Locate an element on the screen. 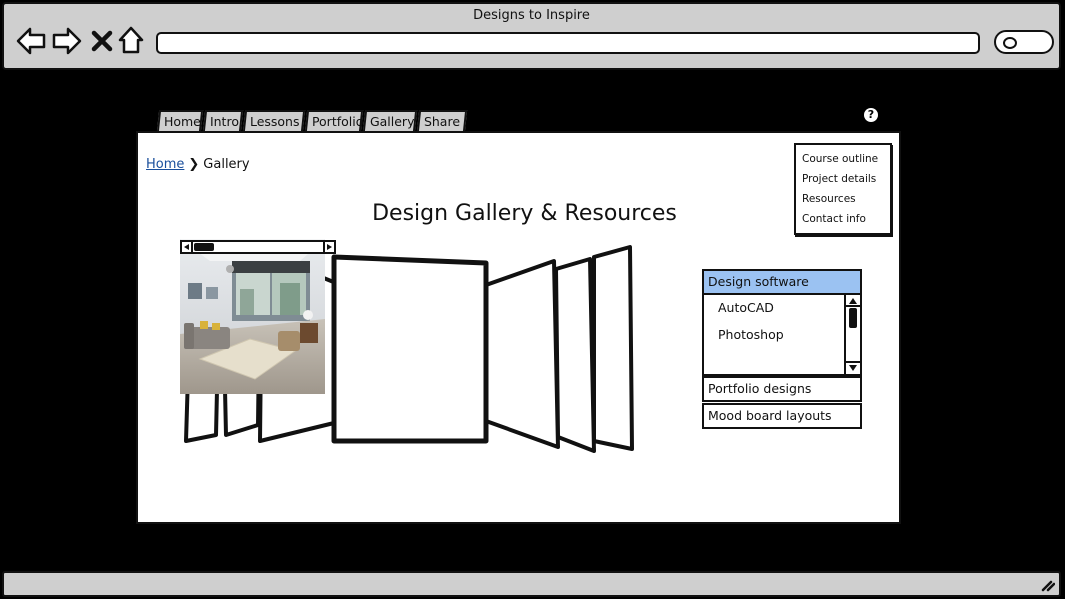 The height and width of the screenshot is (599, 1065). link-resources: Resources is located at coordinates (843, 199).